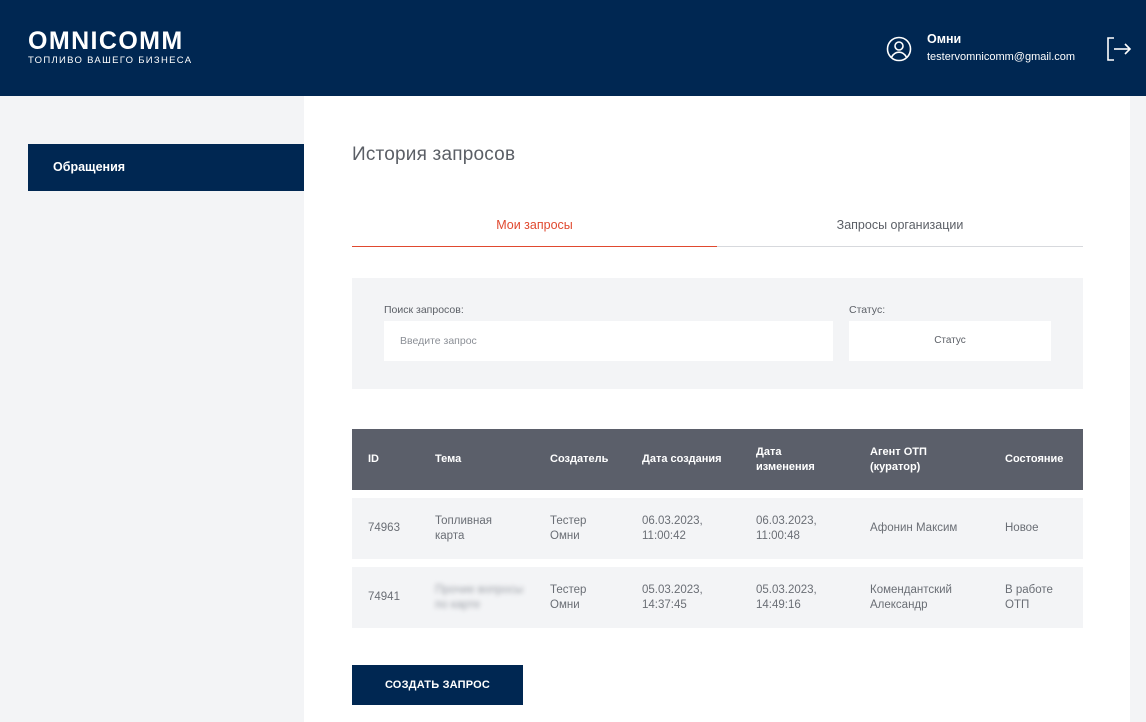  I want to click on status-select: Статус, so click(950, 341).